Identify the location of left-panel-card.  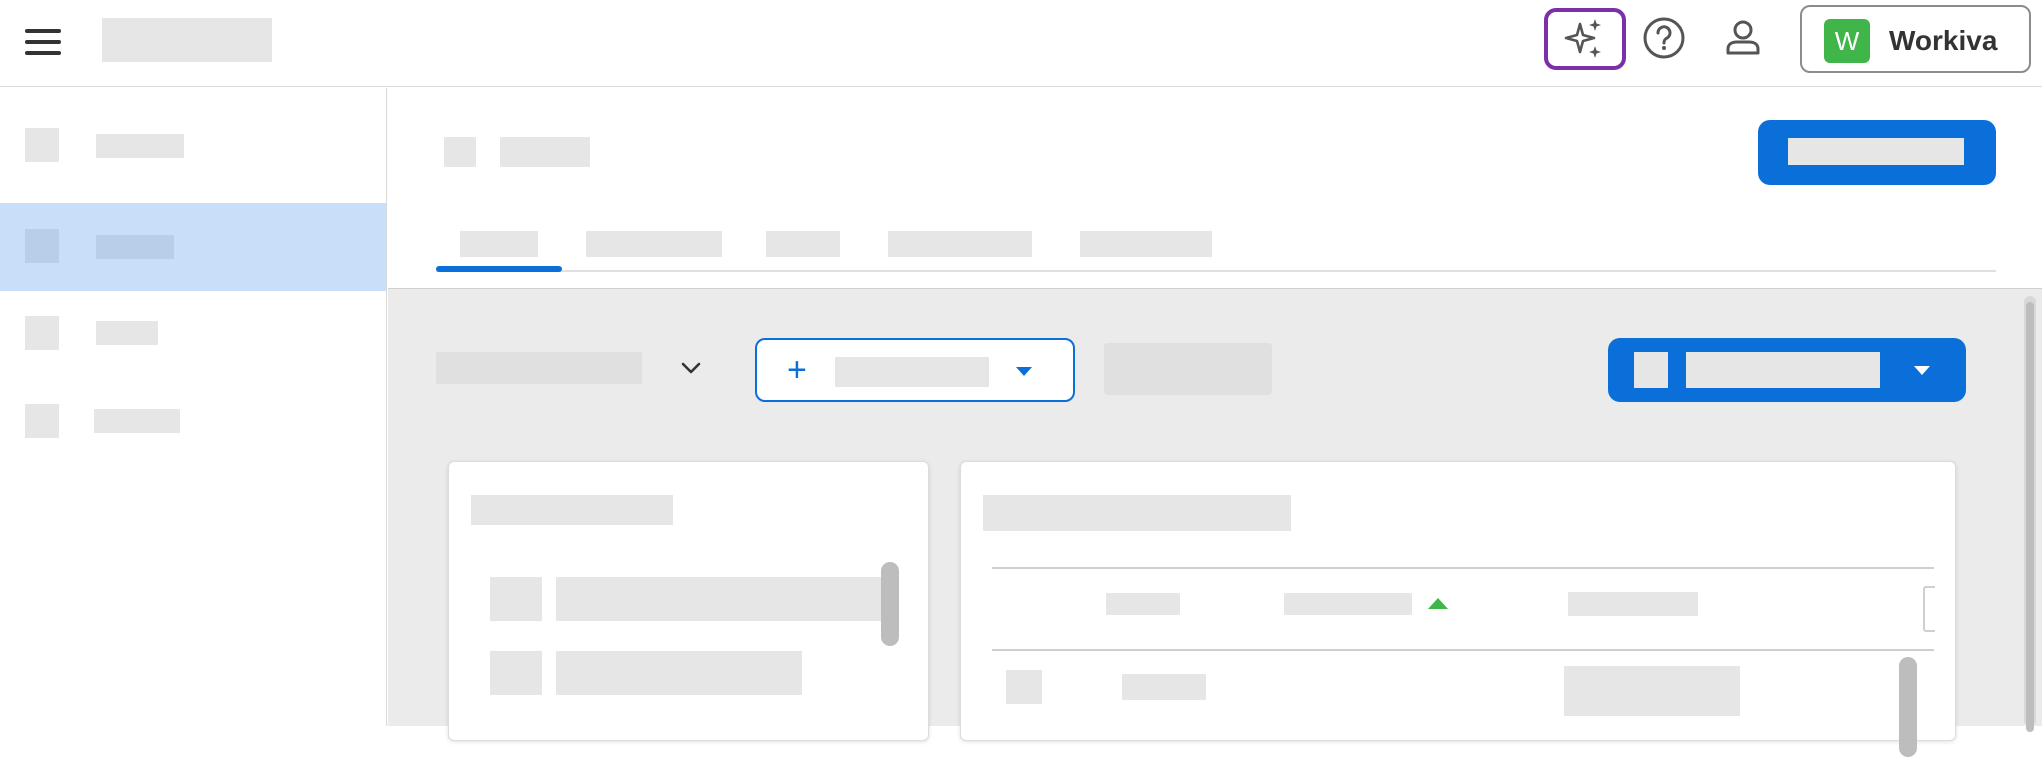
(688, 601).